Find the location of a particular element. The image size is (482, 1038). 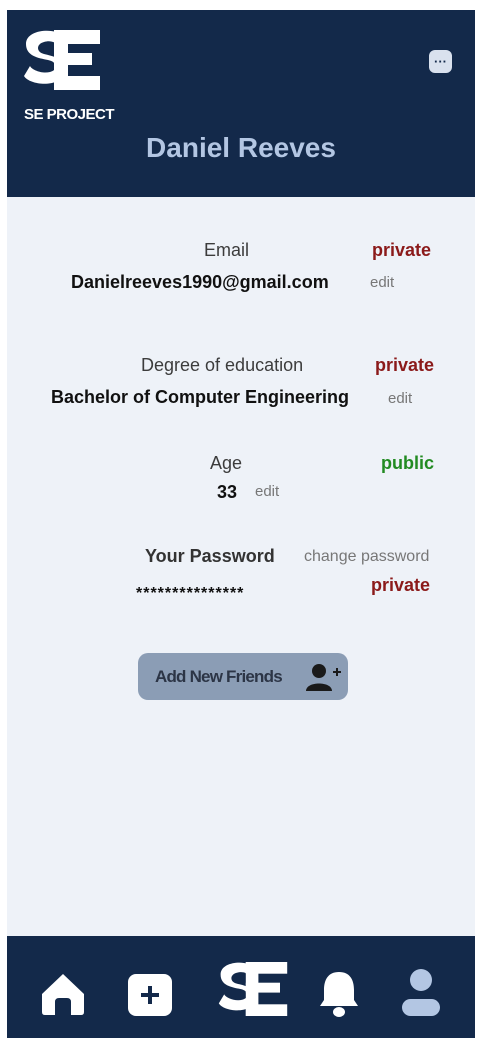

add-new-friends-button: Add New Friends is located at coordinates (243, 676).